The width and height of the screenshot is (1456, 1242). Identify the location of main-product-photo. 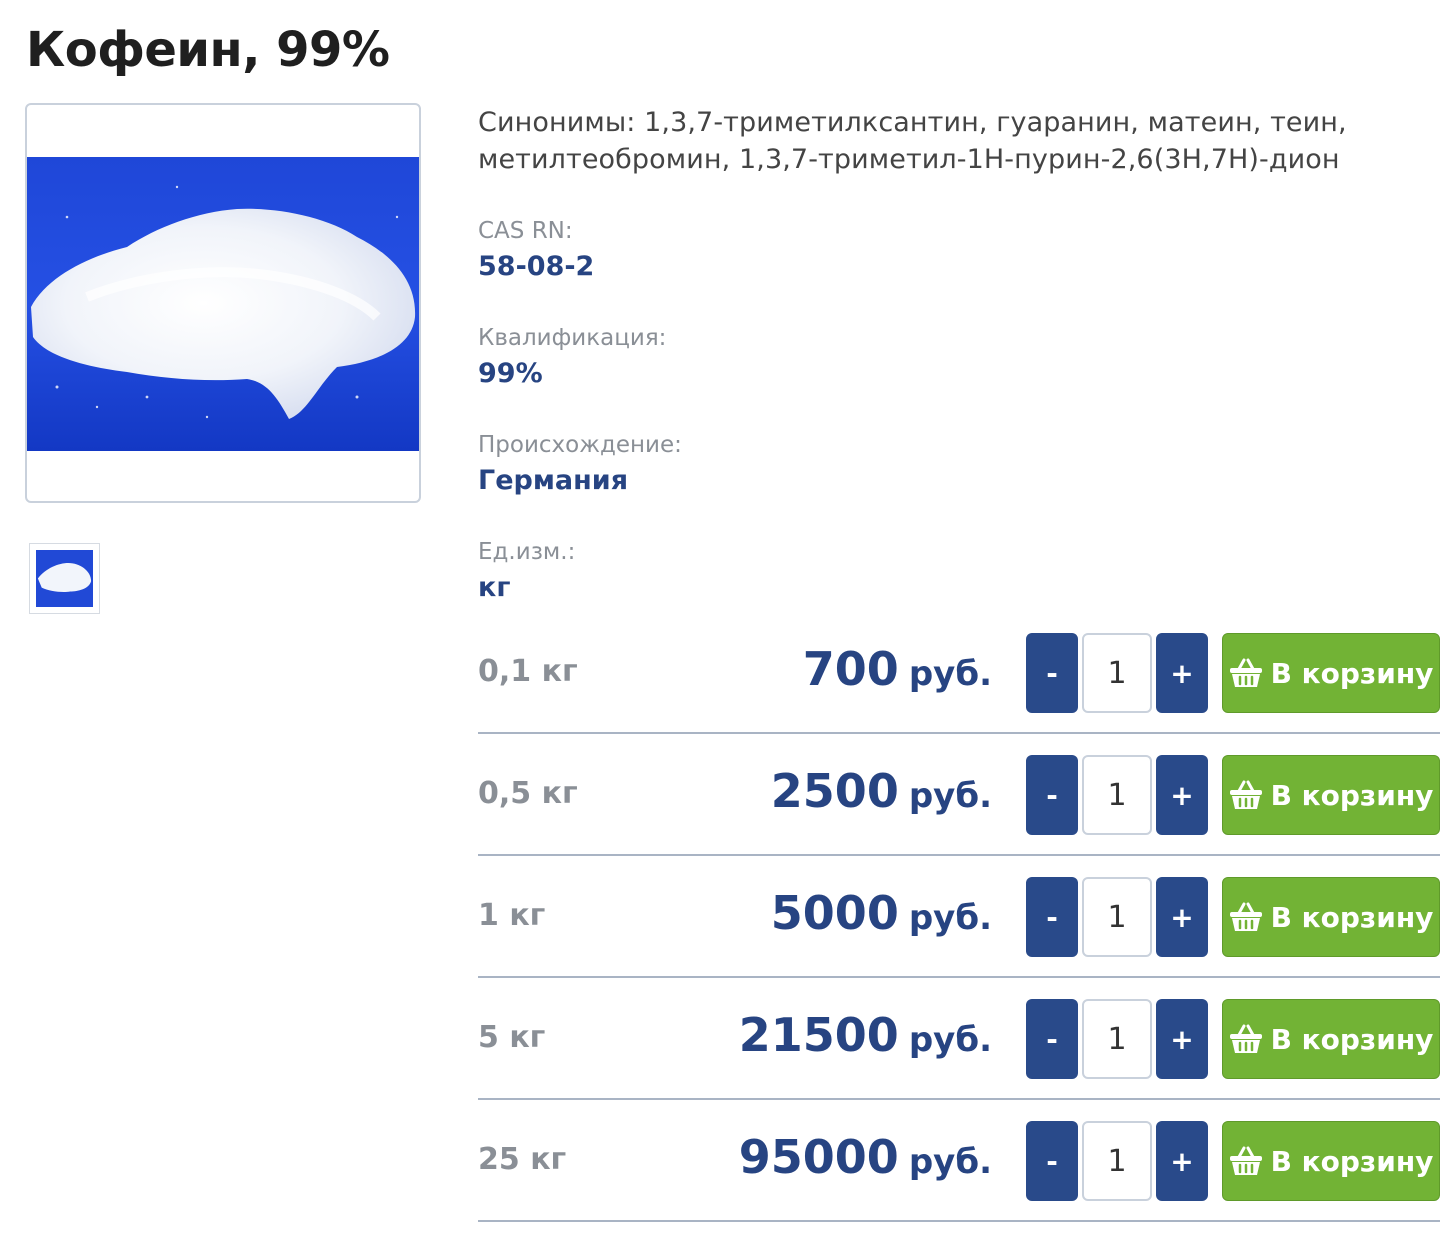
(223, 303).